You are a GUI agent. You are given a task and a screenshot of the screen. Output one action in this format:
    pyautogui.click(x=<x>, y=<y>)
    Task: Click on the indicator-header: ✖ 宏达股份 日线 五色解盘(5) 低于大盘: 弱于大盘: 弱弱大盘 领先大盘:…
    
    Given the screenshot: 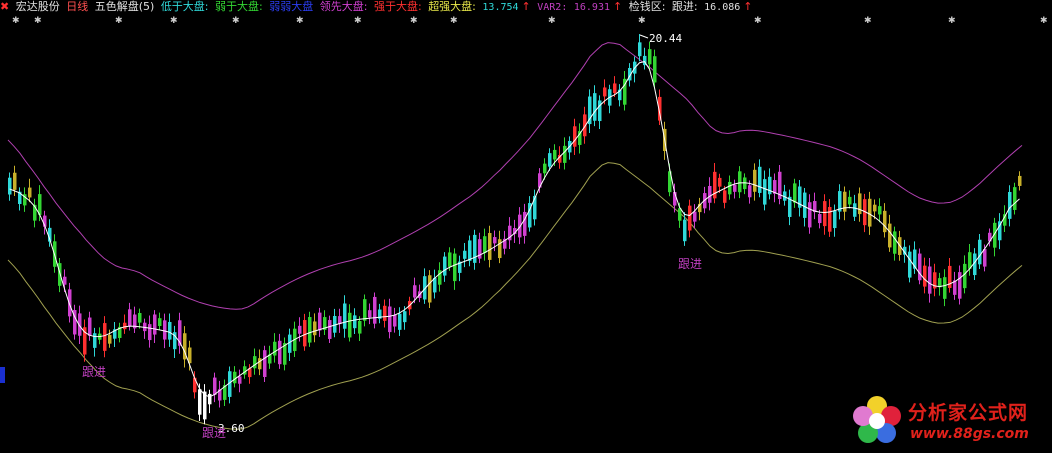 What is the action you would take?
    pyautogui.click(x=526, y=7)
    